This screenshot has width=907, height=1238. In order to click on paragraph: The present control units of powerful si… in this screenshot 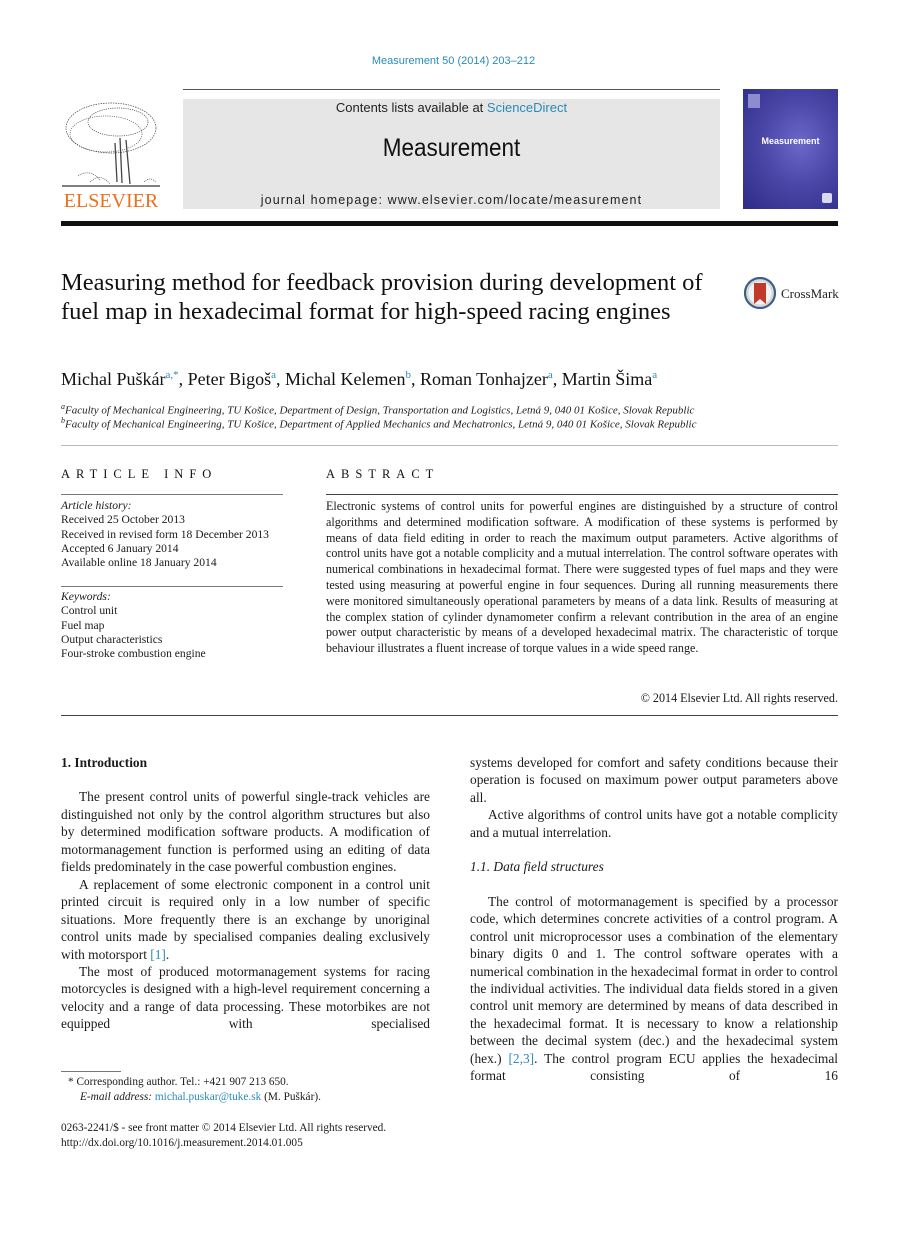, I will do `click(245, 832)`.